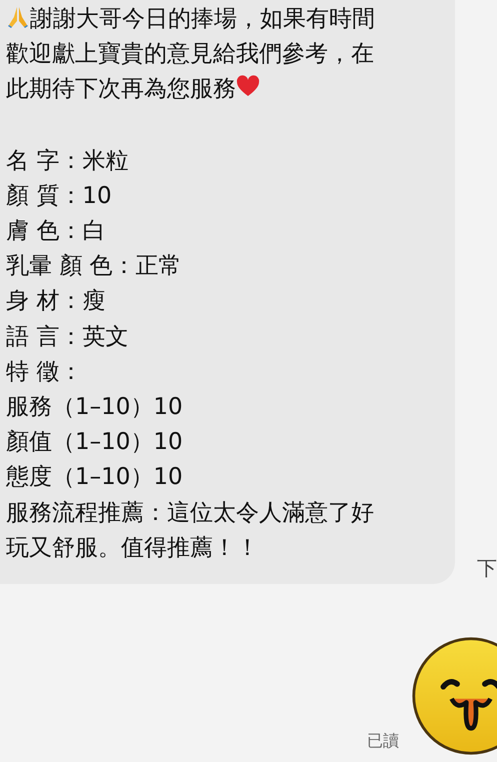 The height and width of the screenshot is (762, 497). What do you see at coordinates (94, 267) in the screenshot?
I see `detail-line: 乳暈 顏 色：正常` at bounding box center [94, 267].